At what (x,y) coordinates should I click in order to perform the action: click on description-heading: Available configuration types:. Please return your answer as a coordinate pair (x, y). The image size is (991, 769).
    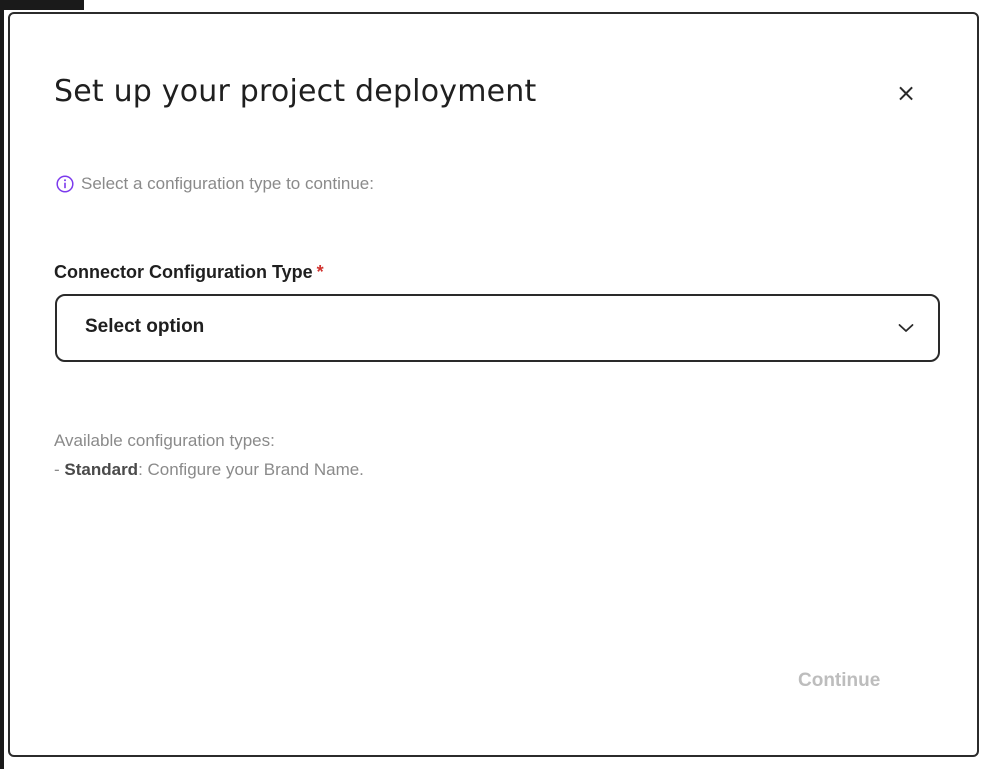
    Looking at the image, I should click on (164, 440).